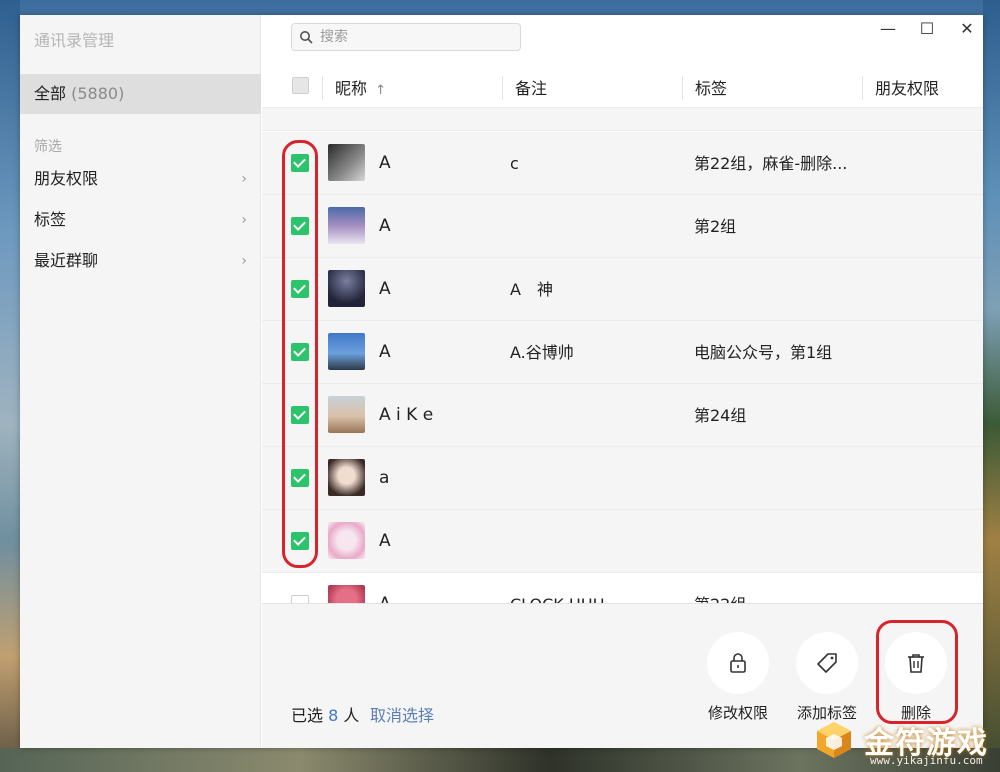  I want to click on column-header-label: 备注, so click(531, 88).